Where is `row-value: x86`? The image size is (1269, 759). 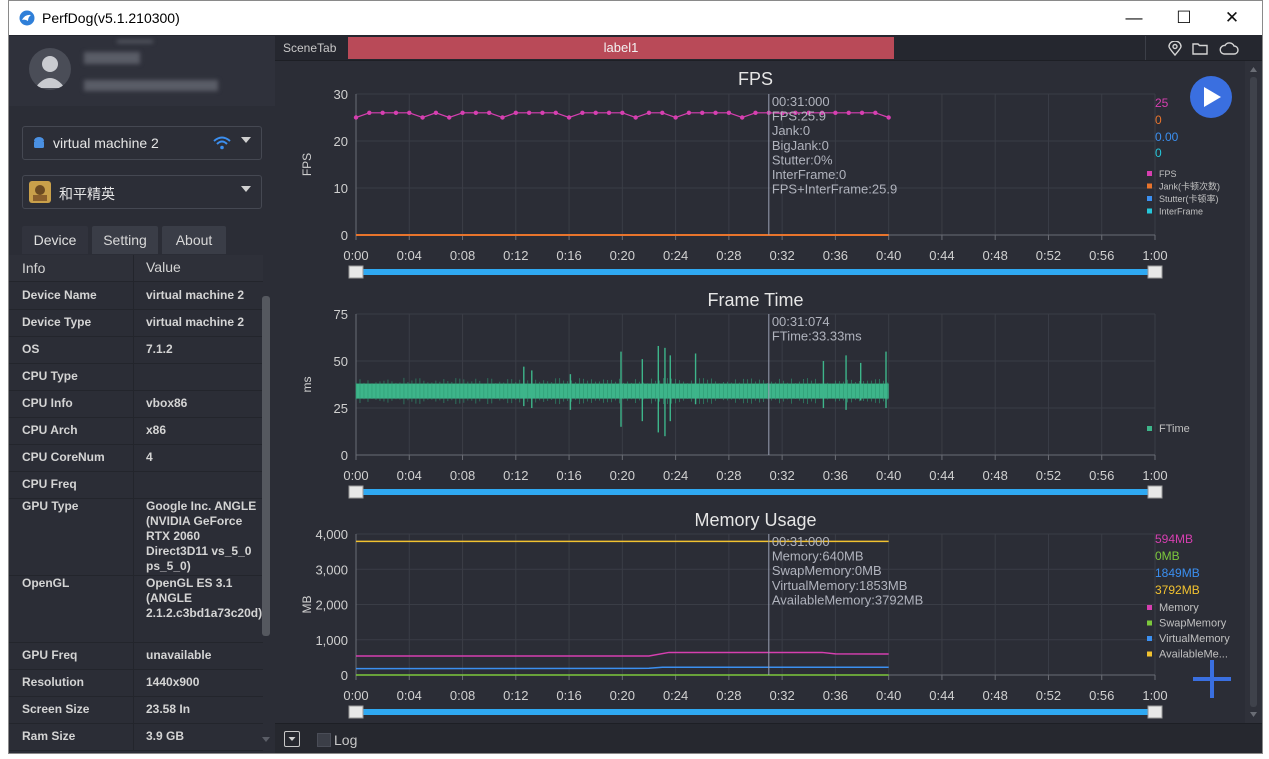 row-value: x86 is located at coordinates (202, 430).